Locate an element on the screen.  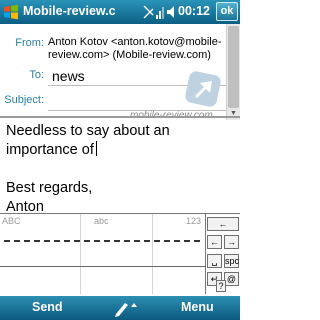
symbol-key: @ is located at coordinates (231, 279).